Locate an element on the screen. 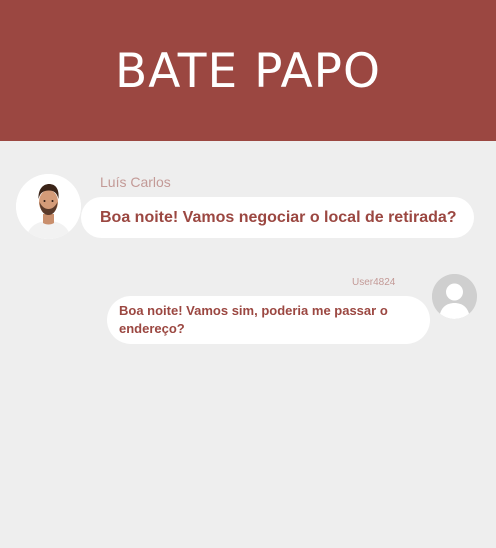 The image size is (496, 548). sender-name: Luís Carlos is located at coordinates (135, 182).